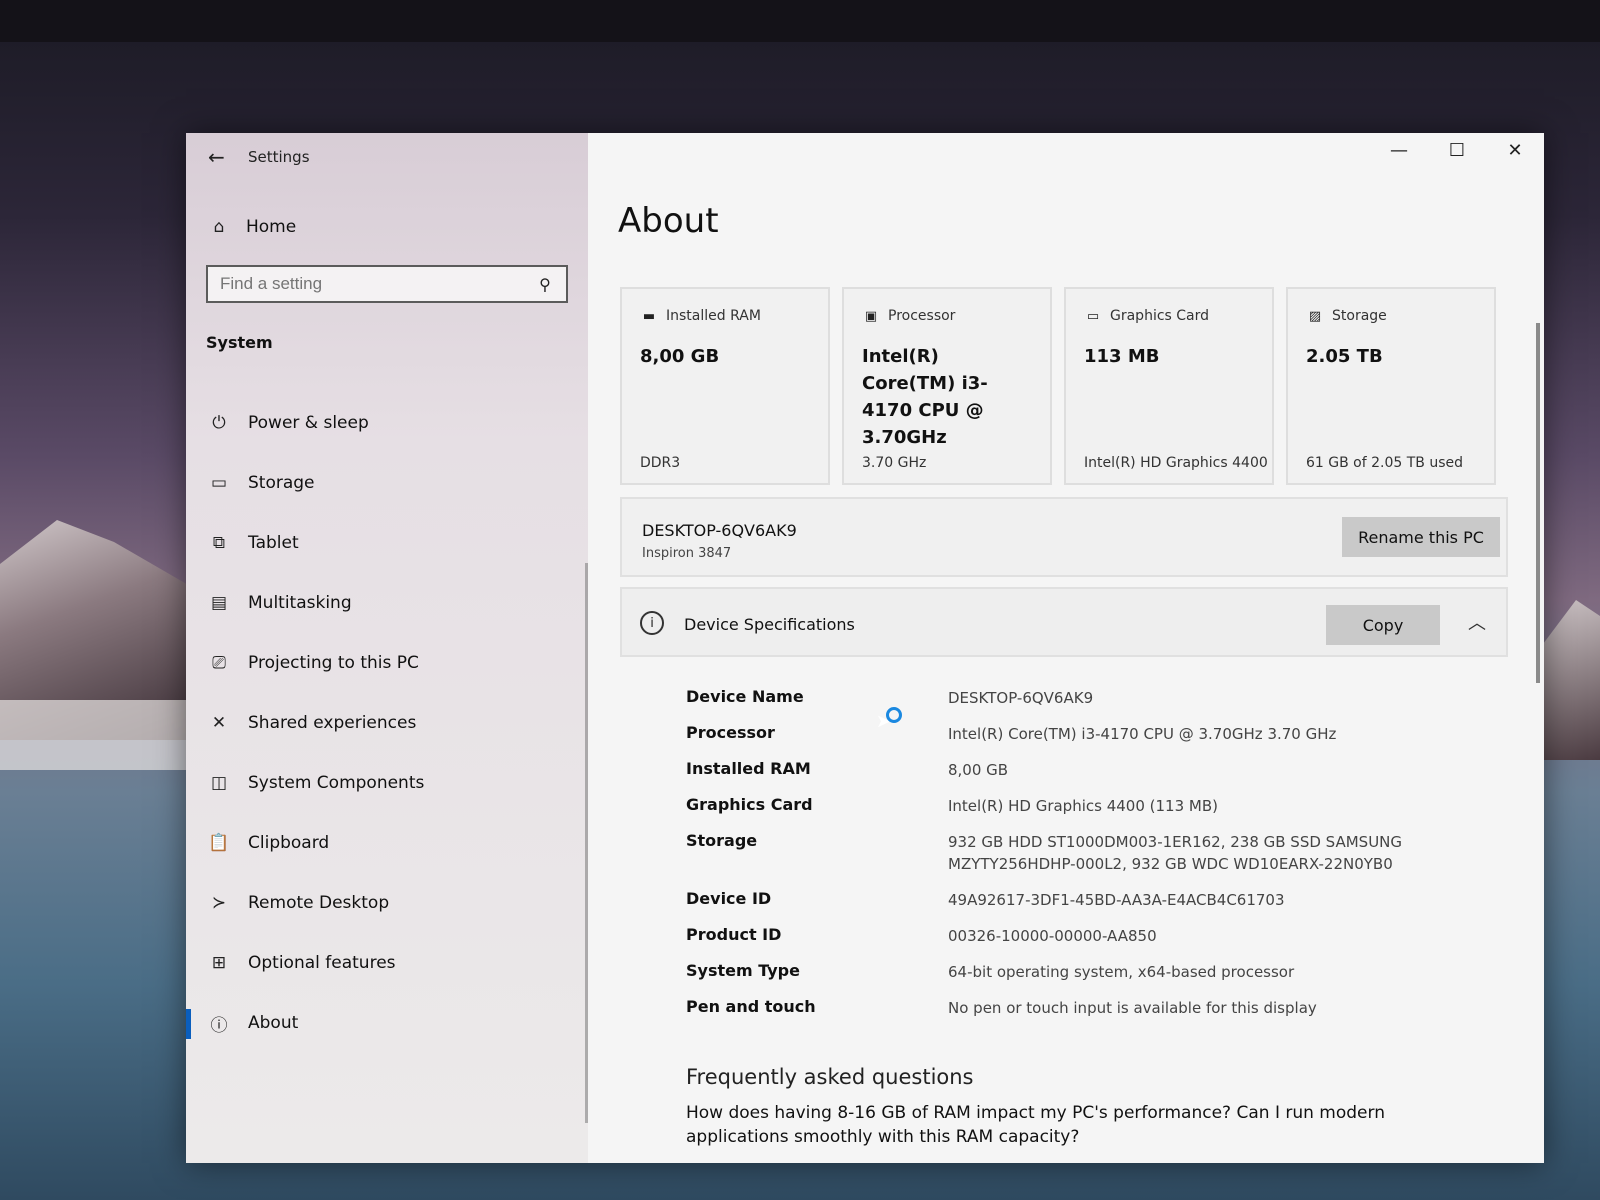  What do you see at coordinates (332, 723) in the screenshot?
I see `sidebar-item-label: Shared experiences` at bounding box center [332, 723].